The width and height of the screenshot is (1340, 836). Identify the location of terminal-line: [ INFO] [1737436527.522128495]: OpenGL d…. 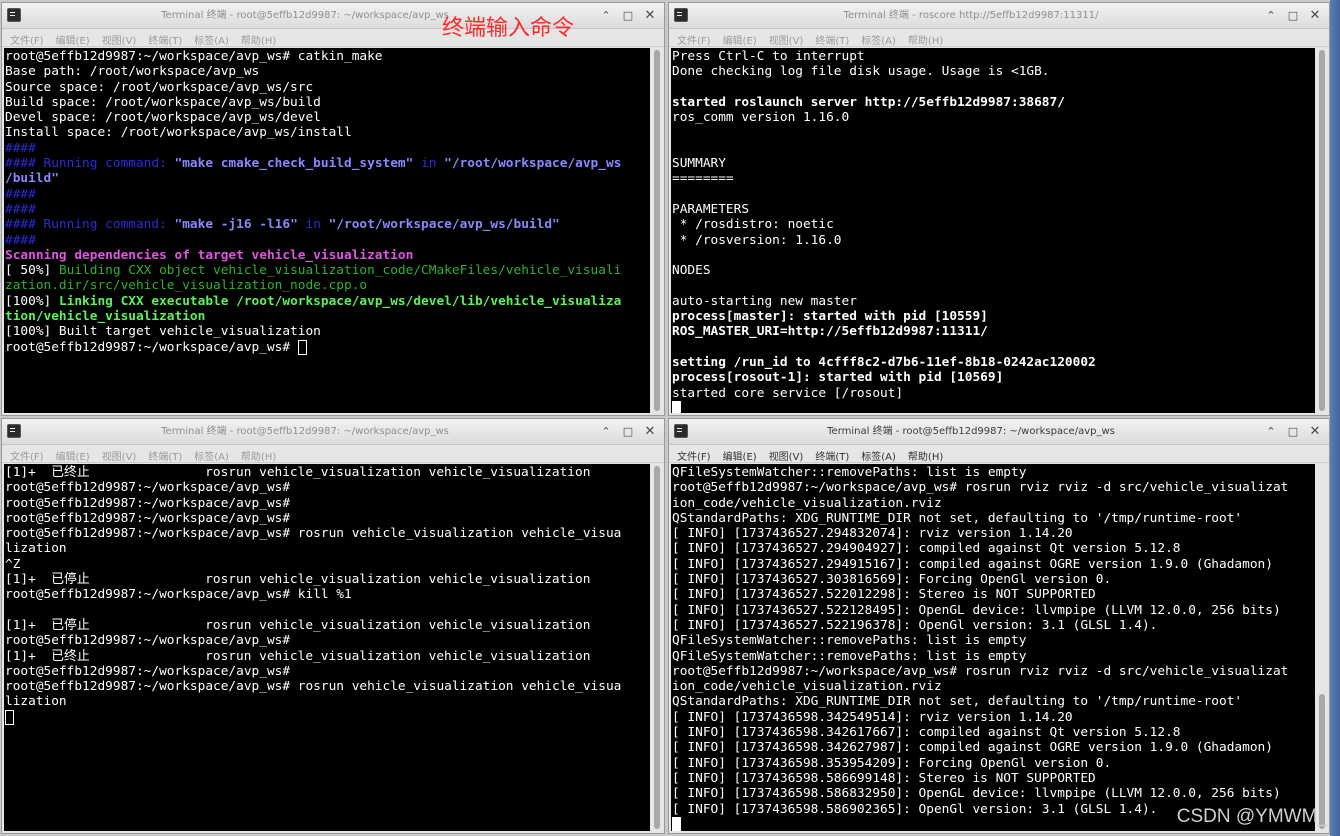
(993, 610).